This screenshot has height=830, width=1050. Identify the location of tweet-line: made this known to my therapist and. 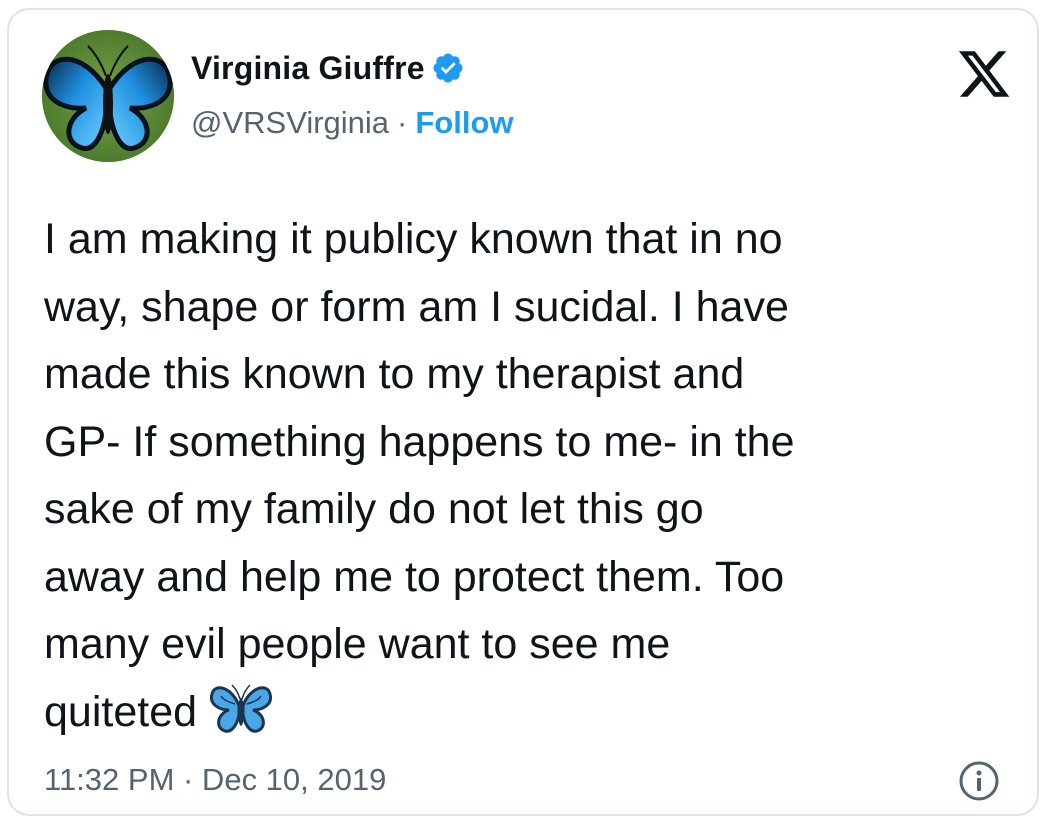
(394, 374).